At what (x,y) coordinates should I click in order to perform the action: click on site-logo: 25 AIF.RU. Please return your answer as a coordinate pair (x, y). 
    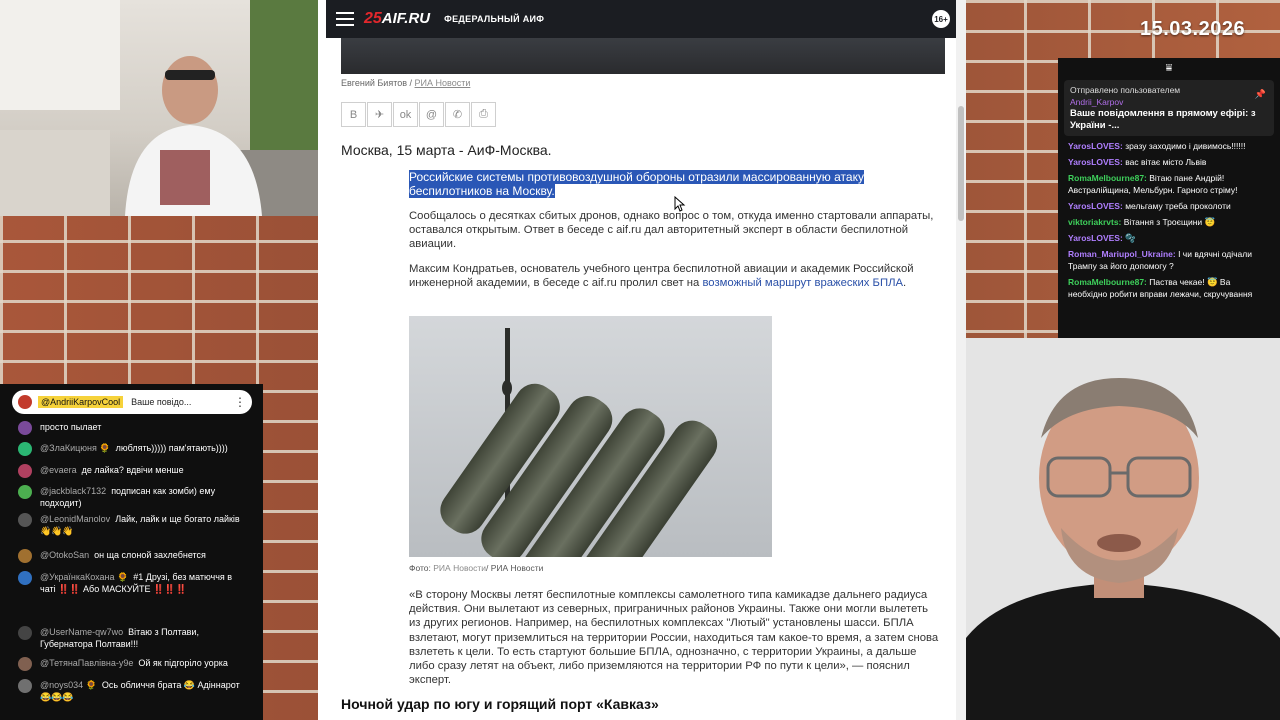
    Looking at the image, I should click on (397, 19).